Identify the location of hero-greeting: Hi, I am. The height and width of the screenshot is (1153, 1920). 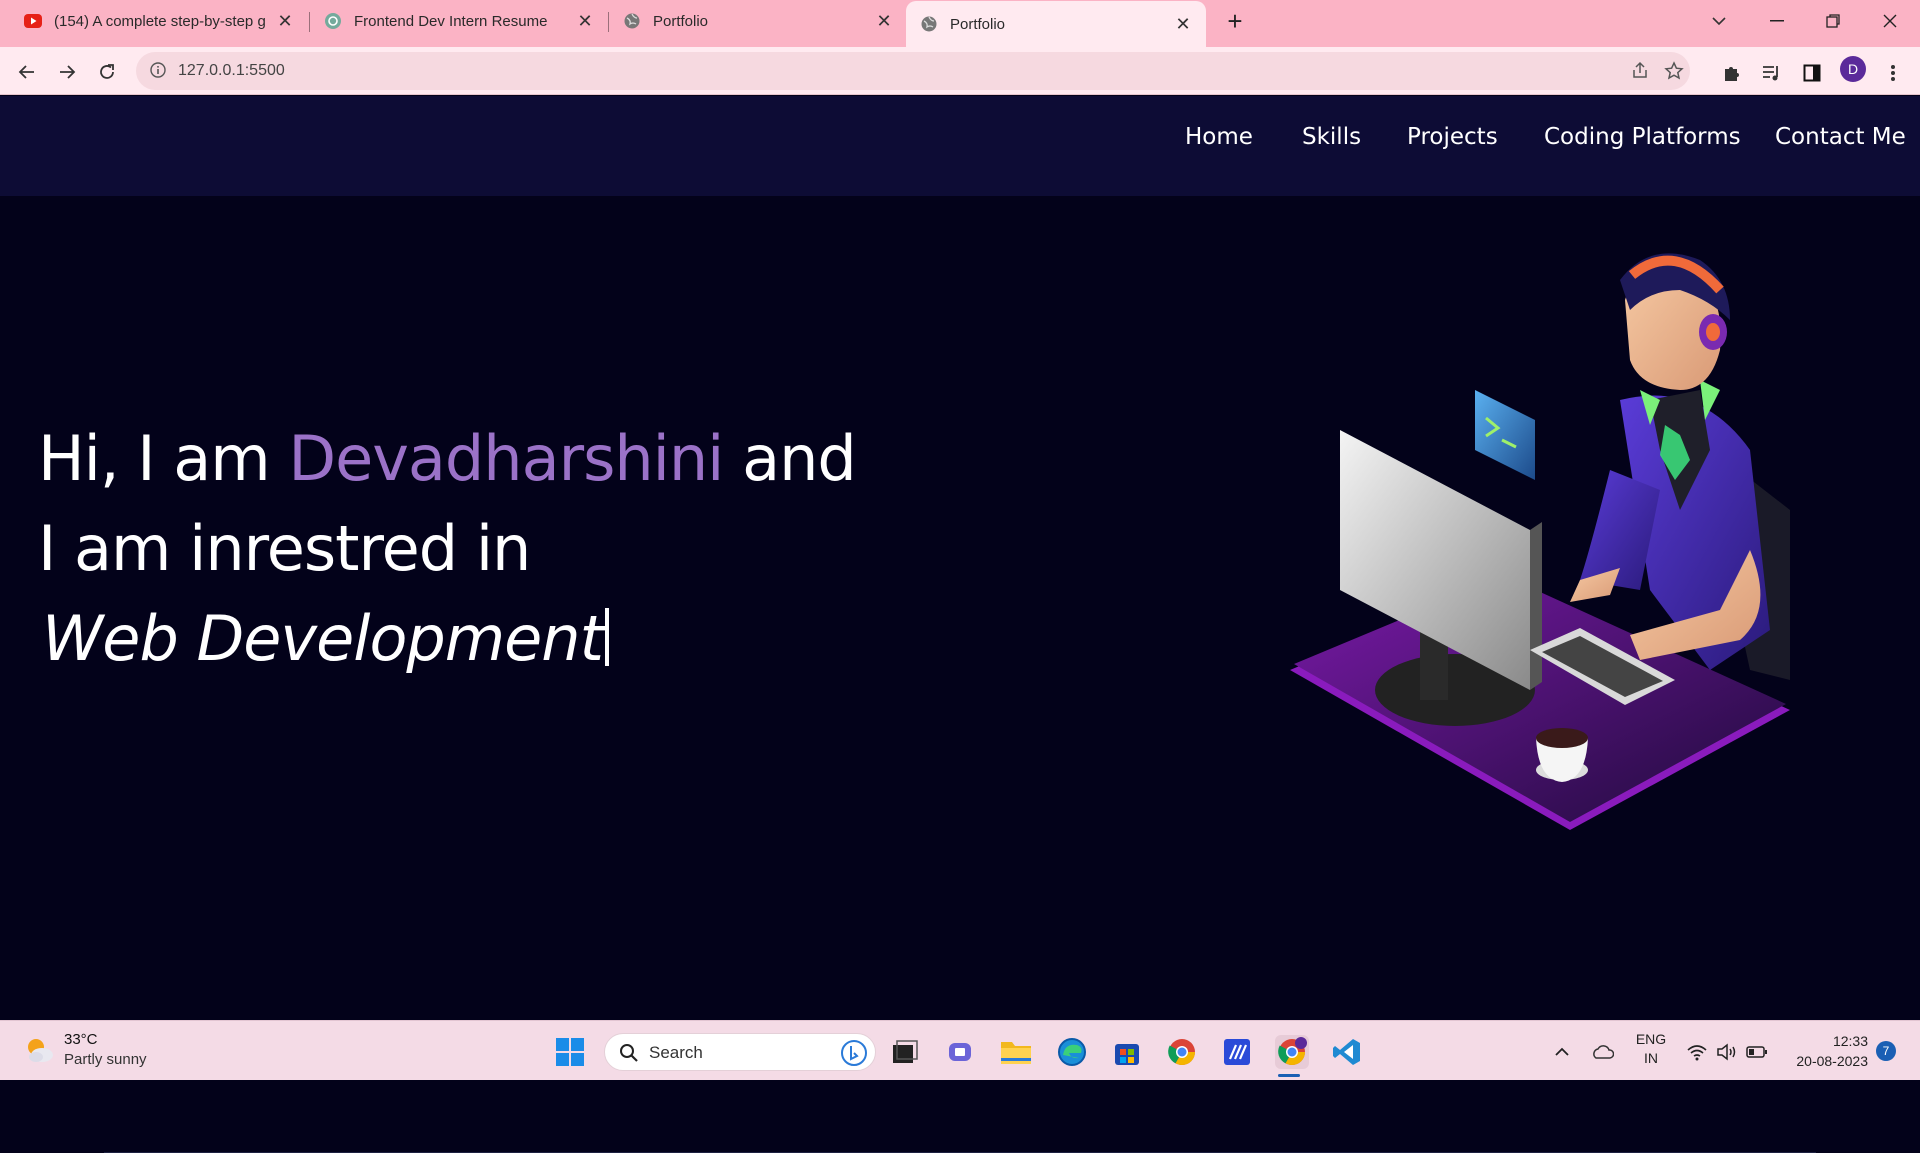
(163, 458).